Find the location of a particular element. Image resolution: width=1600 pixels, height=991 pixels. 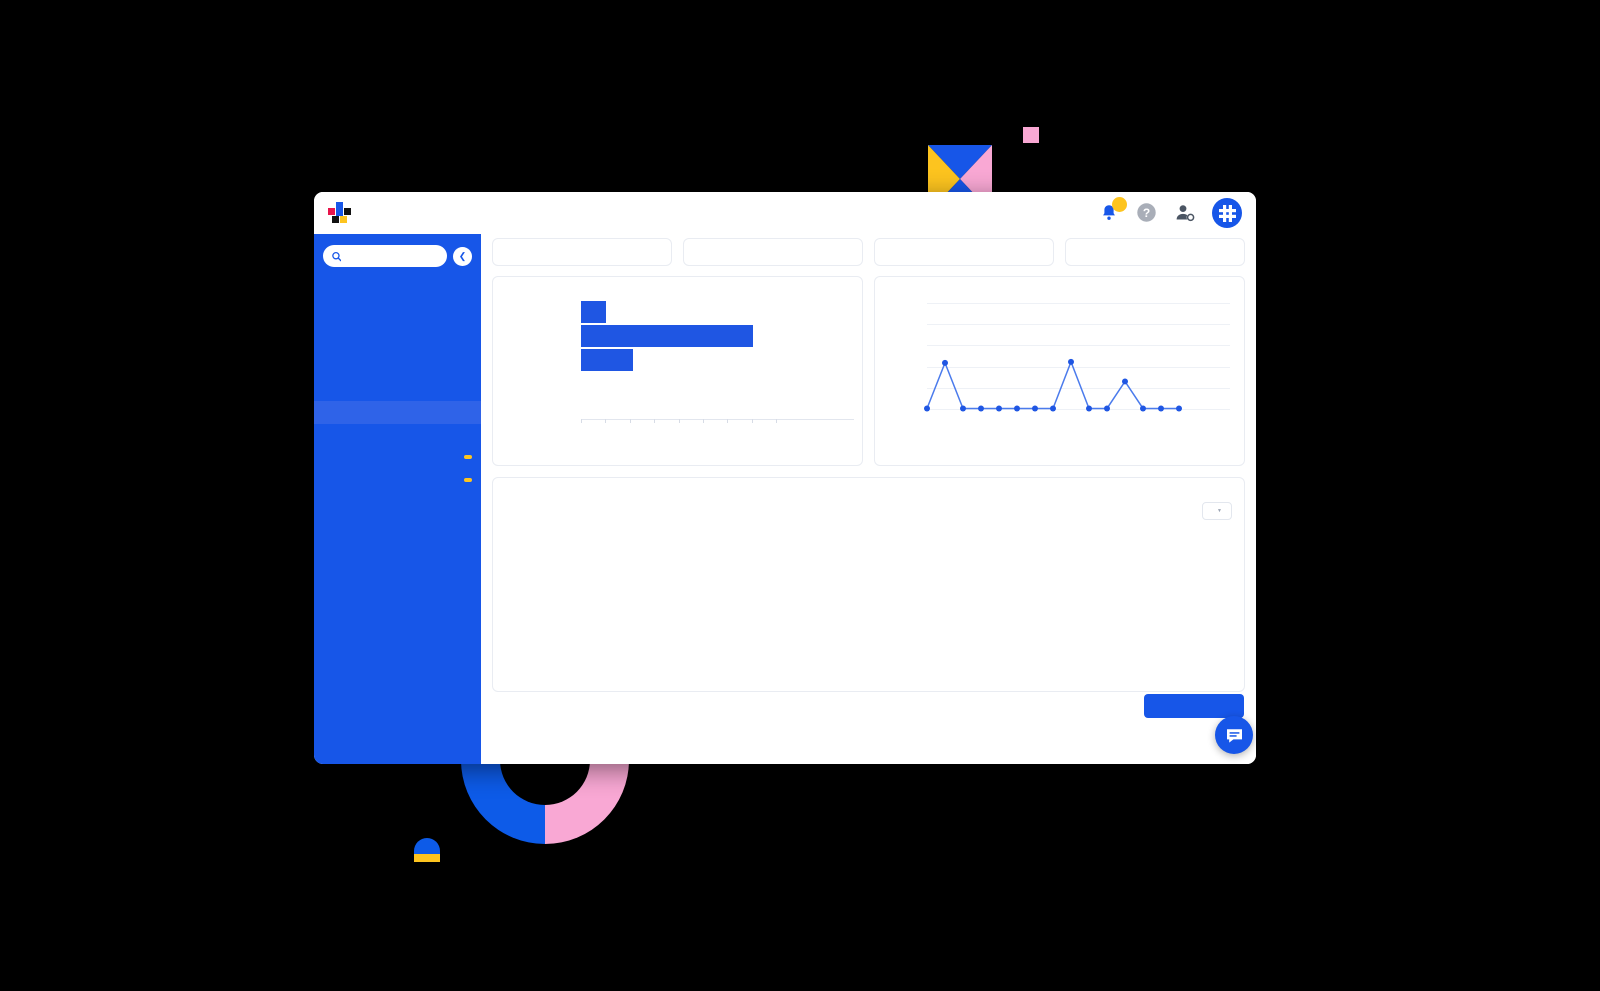

file-type-chart-plot is located at coordinates (868, 578).